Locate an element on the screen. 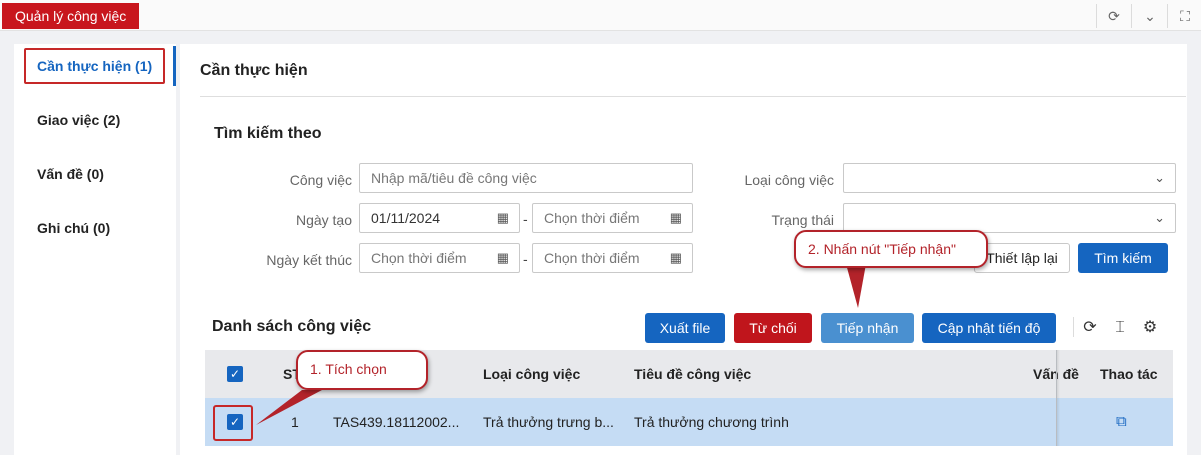 The width and height of the screenshot is (1201, 455). column-header-actions: Thao tác is located at coordinates (1129, 374).